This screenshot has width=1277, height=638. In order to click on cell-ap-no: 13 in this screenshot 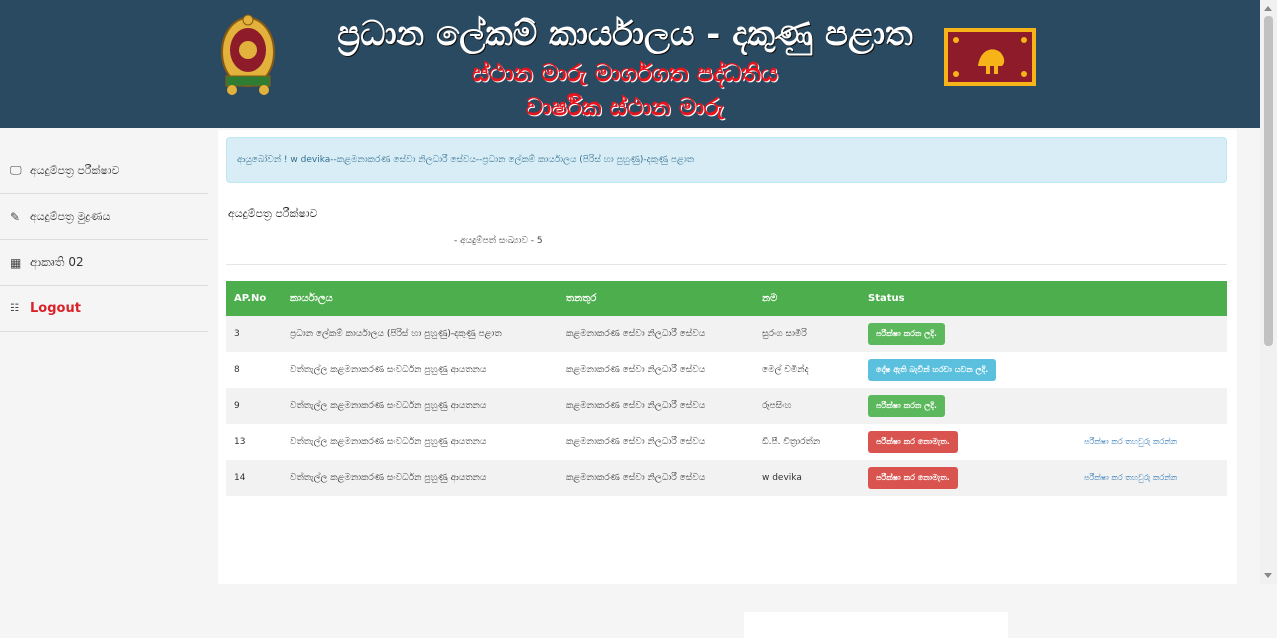, I will do `click(254, 442)`.